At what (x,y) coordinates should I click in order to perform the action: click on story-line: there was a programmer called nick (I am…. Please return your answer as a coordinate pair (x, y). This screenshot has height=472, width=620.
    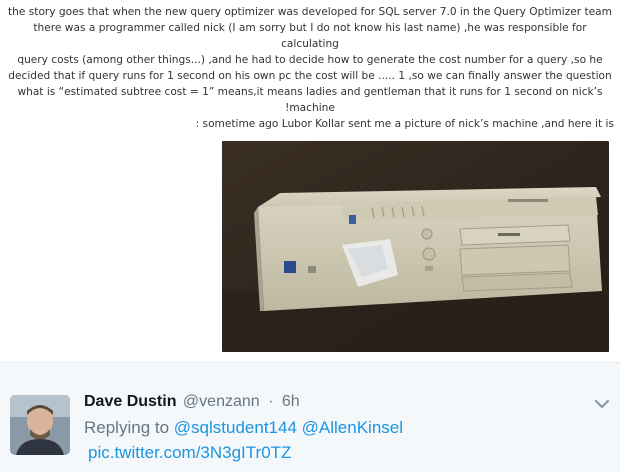
    Looking at the image, I should click on (310, 36).